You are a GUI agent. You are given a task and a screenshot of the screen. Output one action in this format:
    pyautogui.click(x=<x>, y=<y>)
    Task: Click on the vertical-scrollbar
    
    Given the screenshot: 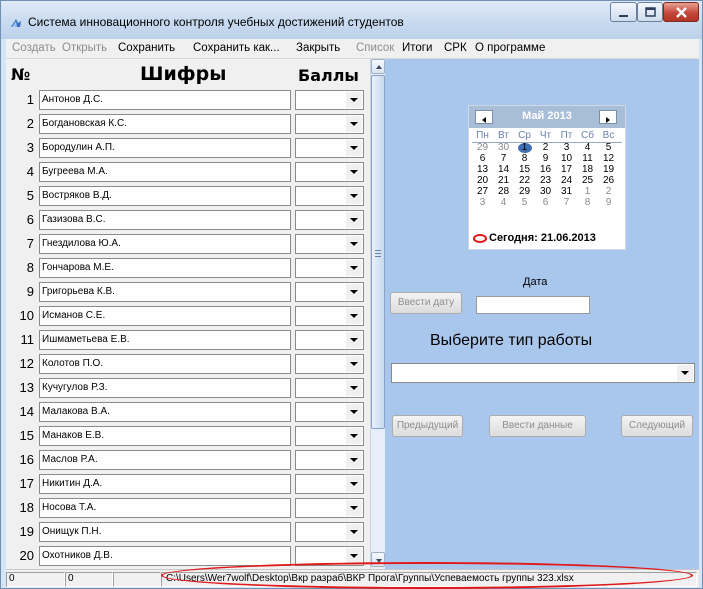 What is the action you would take?
    pyautogui.click(x=377, y=314)
    